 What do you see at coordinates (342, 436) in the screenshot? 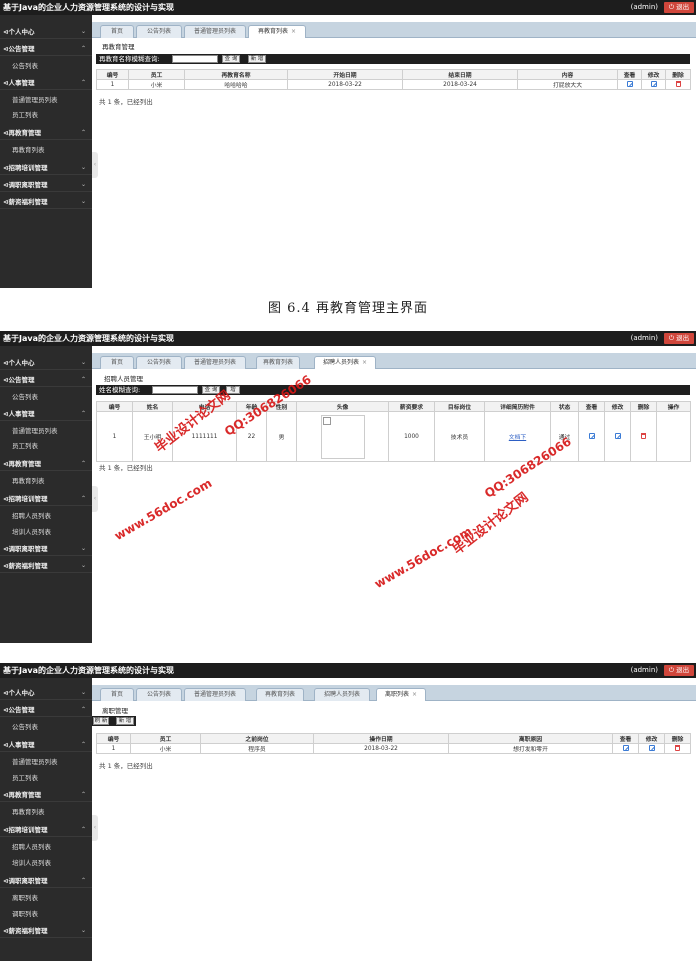
I see `avatar-broken-image-icon` at bounding box center [342, 436].